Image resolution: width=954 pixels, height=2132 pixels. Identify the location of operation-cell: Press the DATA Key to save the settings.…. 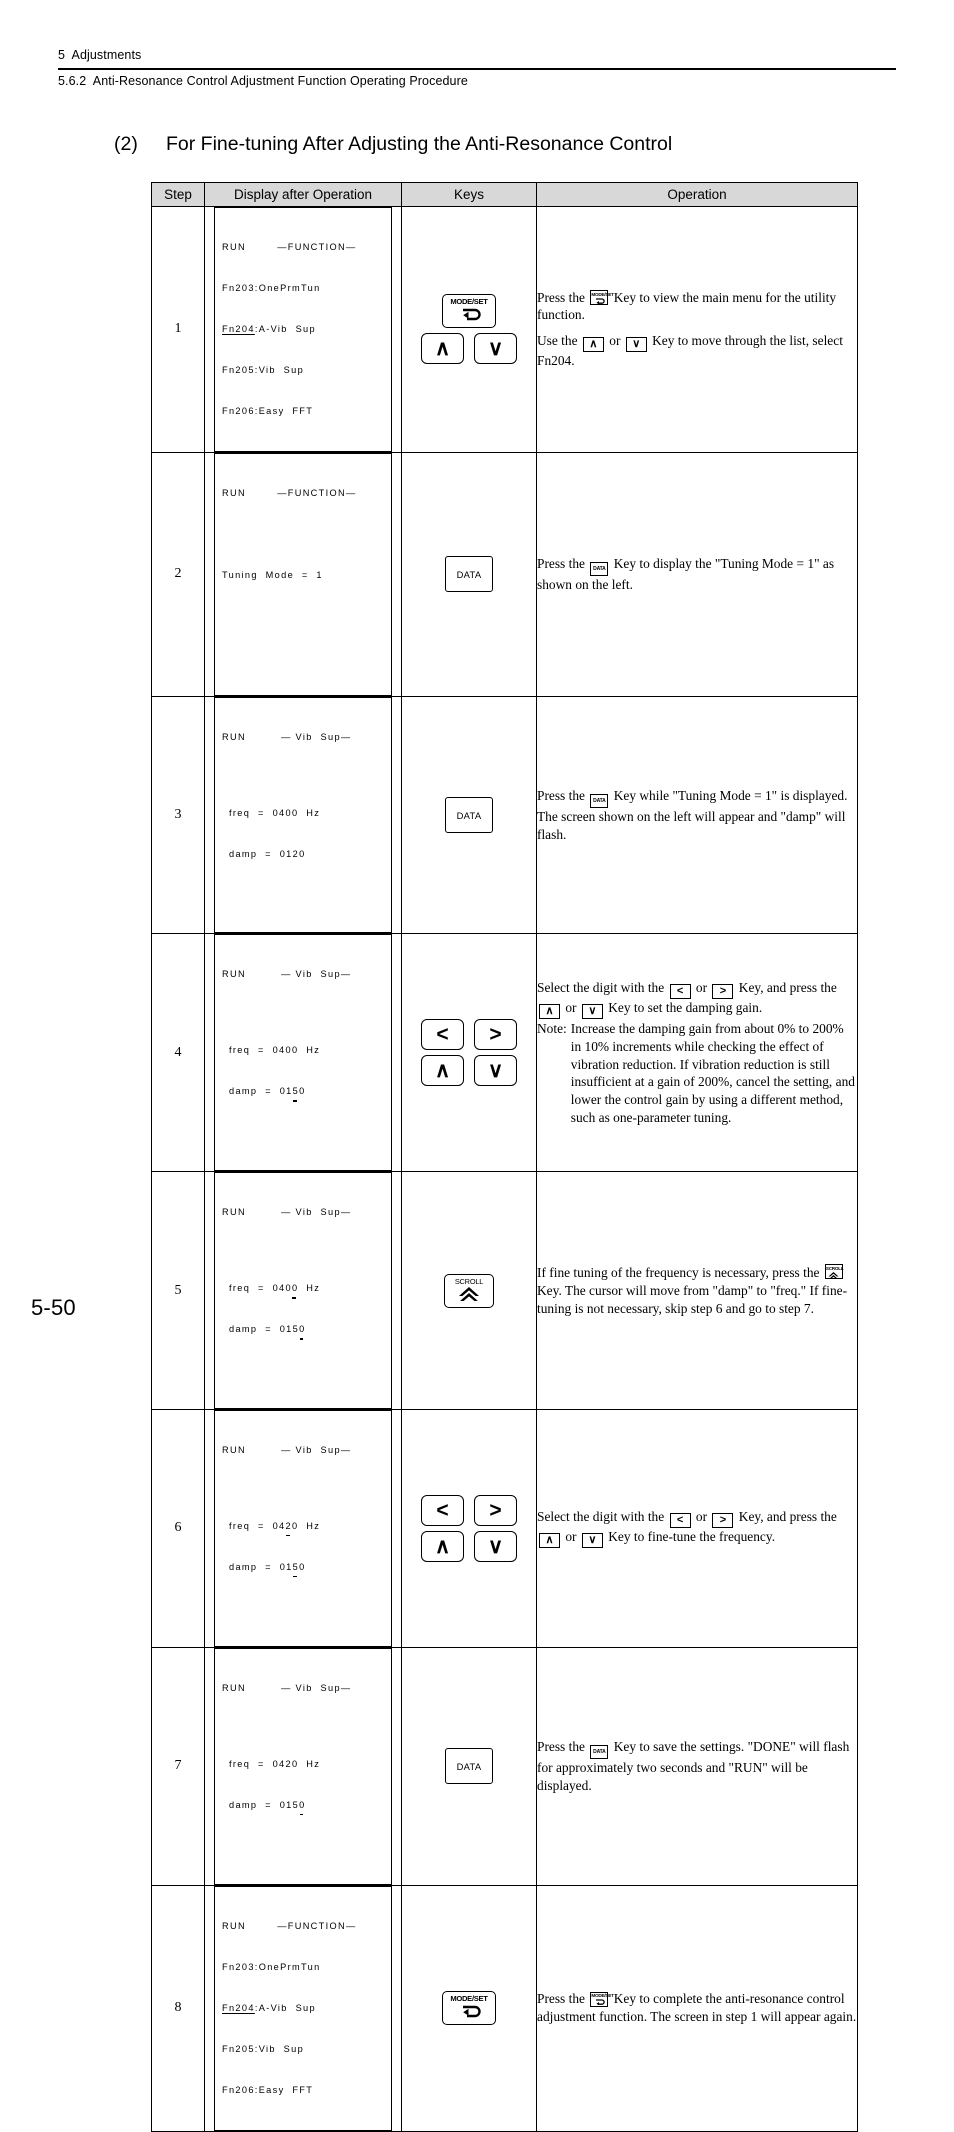
(697, 1766).